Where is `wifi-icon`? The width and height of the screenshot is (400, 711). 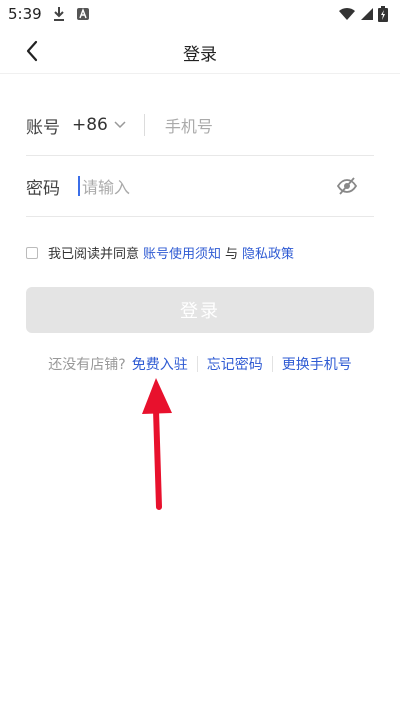 wifi-icon is located at coordinates (347, 14).